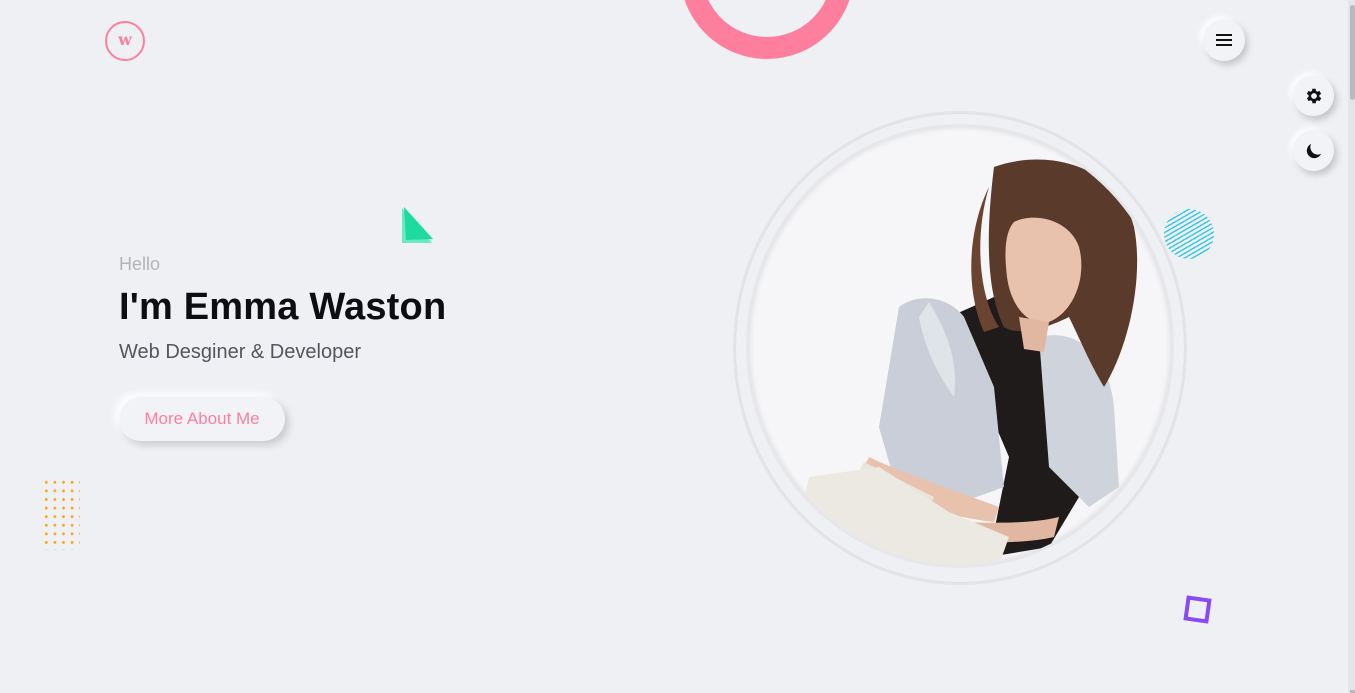 Image resolution: width=1355 pixels, height=693 pixels. Describe the element at coordinates (1189, 234) in the screenshot. I see `decorative-striped-circle` at that location.